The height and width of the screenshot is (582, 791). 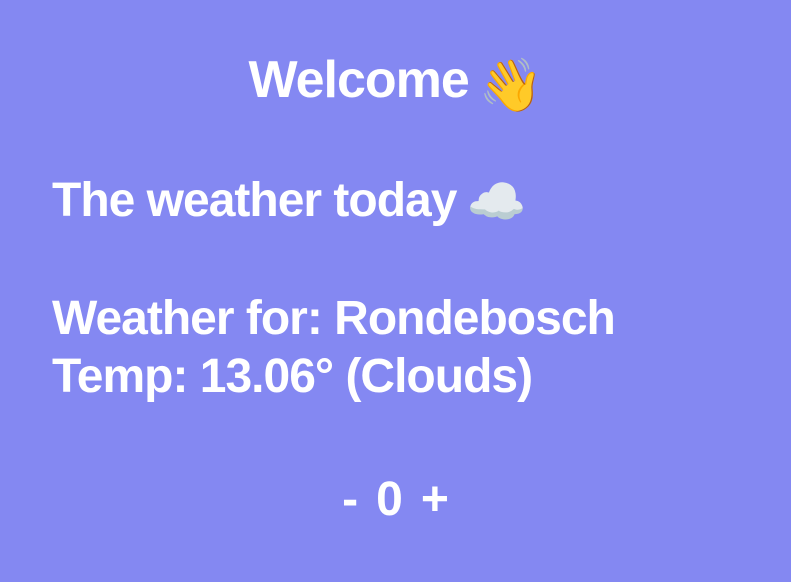 What do you see at coordinates (389, 499) in the screenshot?
I see `counter-value: 0` at bounding box center [389, 499].